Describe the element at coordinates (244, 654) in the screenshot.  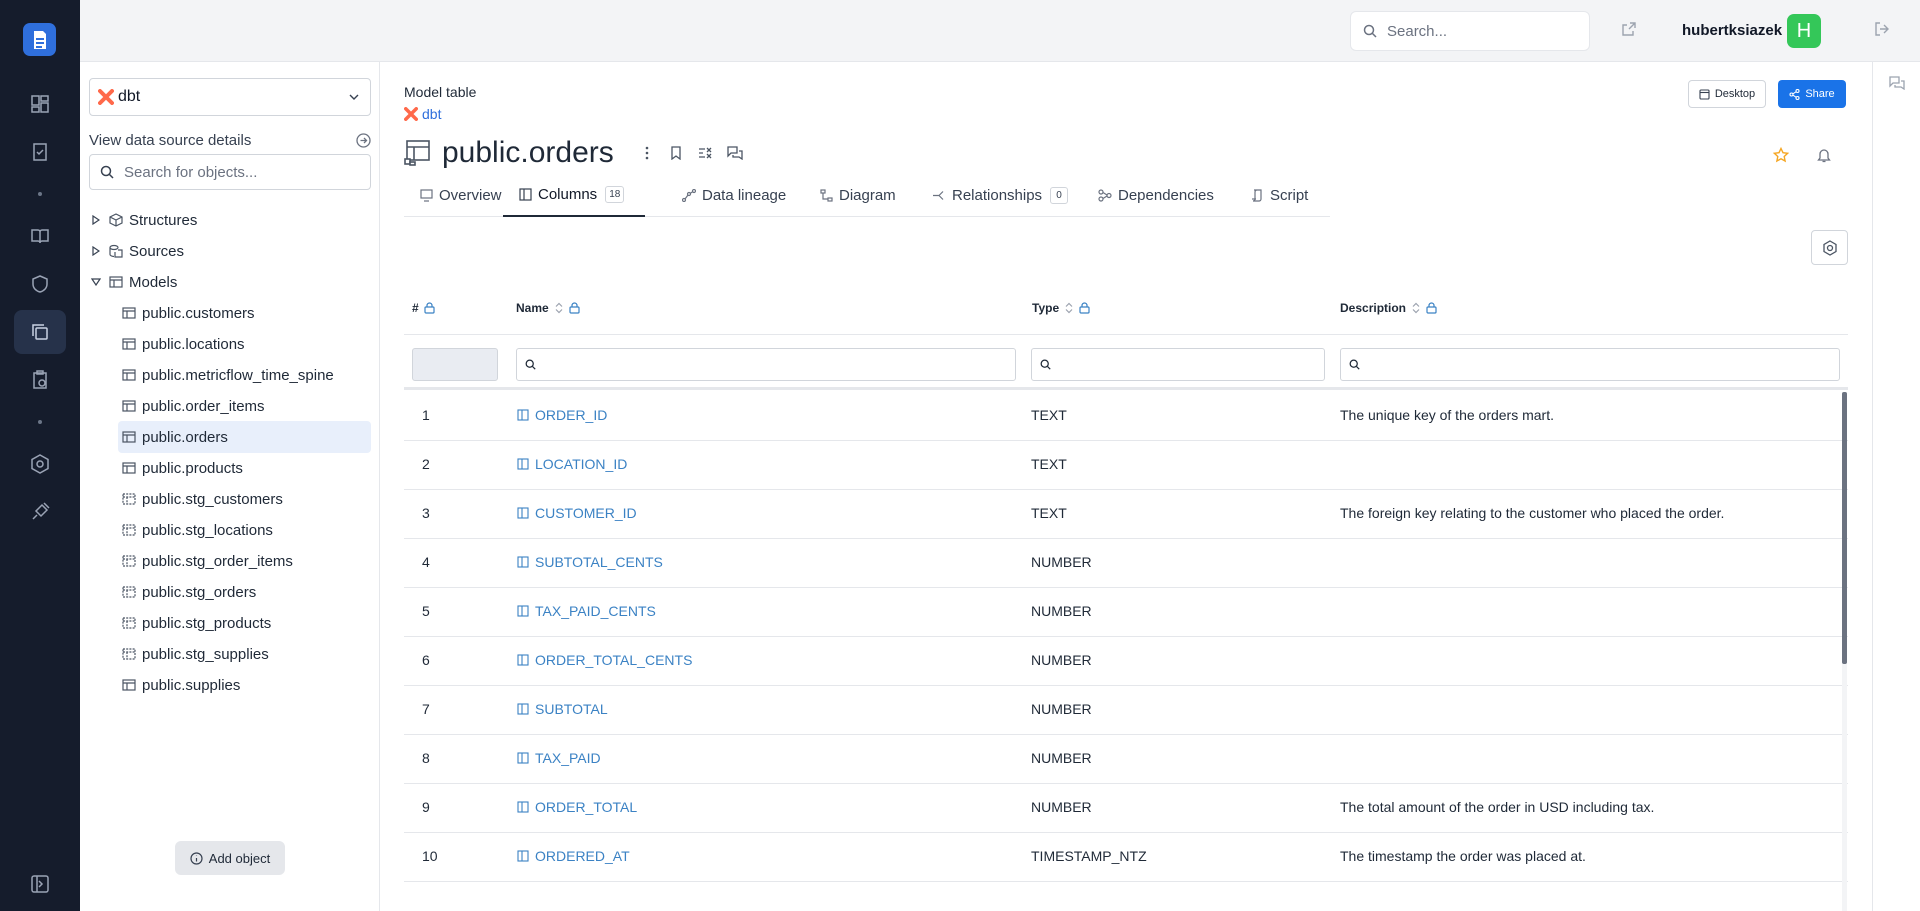
I see `tree-model-item: public.stg_supplies` at that location.